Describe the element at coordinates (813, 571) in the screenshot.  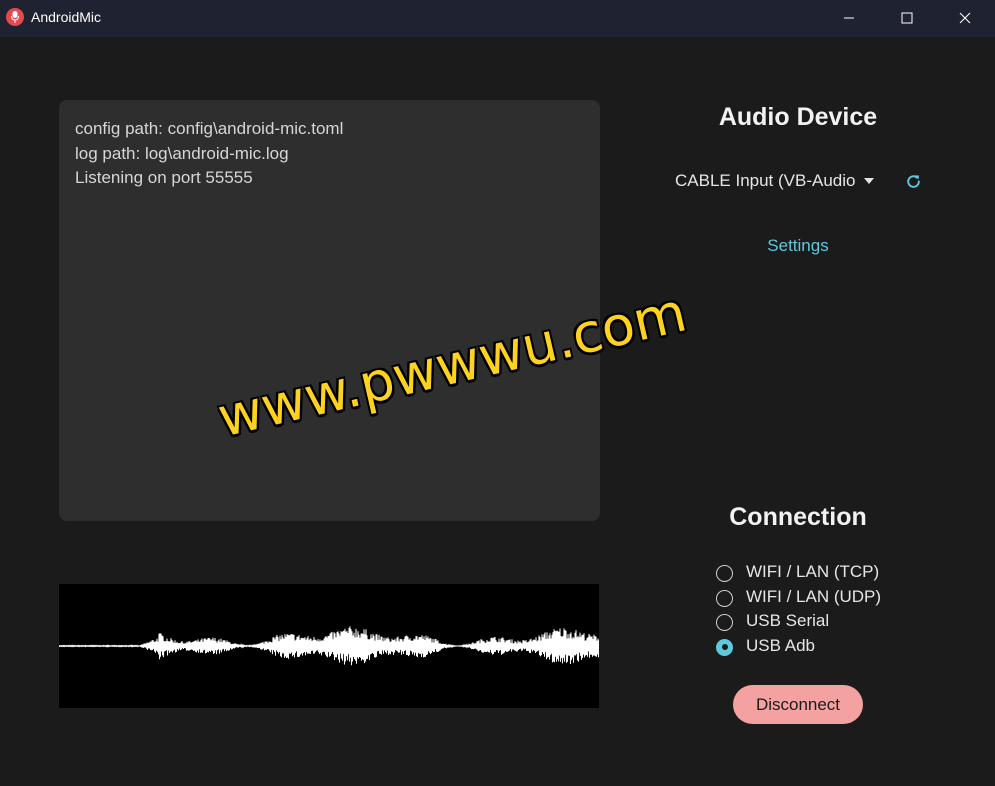
I see `radio-label: WIFI / LAN (TCP)` at that location.